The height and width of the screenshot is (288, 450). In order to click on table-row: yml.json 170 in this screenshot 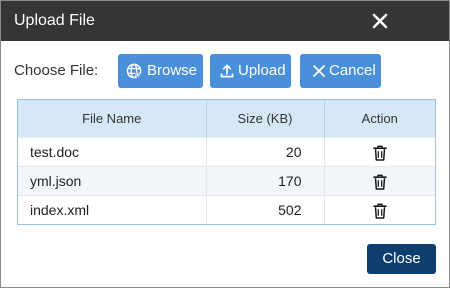, I will do `click(226, 181)`.